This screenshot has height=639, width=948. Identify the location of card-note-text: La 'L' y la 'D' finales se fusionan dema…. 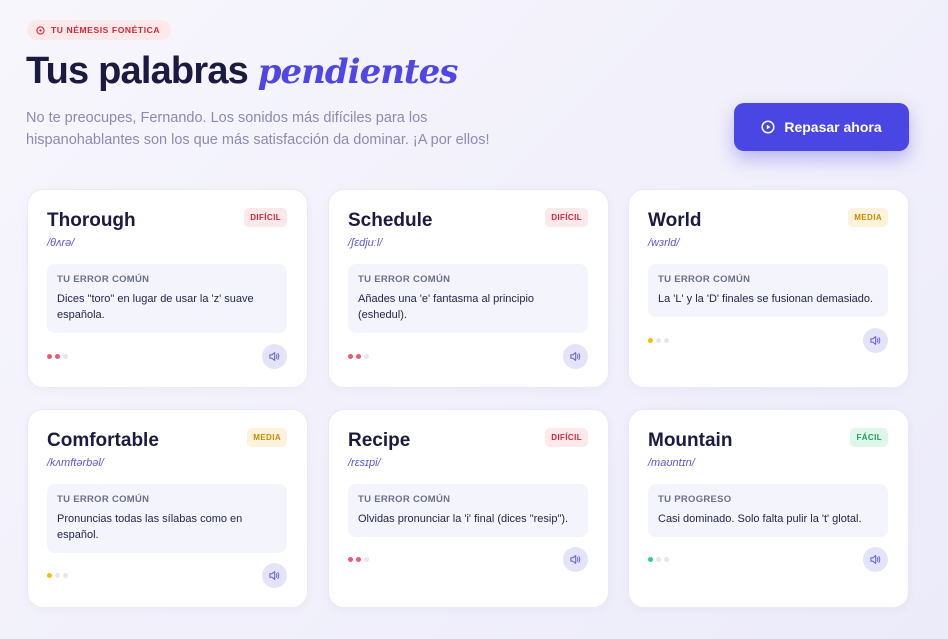
(766, 299).